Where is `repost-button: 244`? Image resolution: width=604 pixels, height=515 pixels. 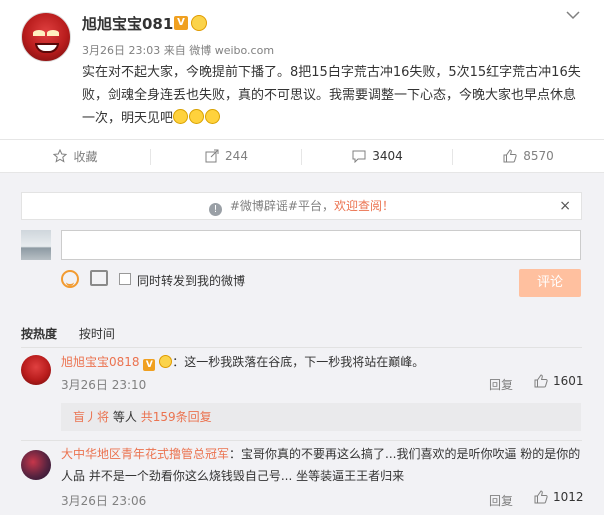 repost-button: 244 is located at coordinates (226, 156).